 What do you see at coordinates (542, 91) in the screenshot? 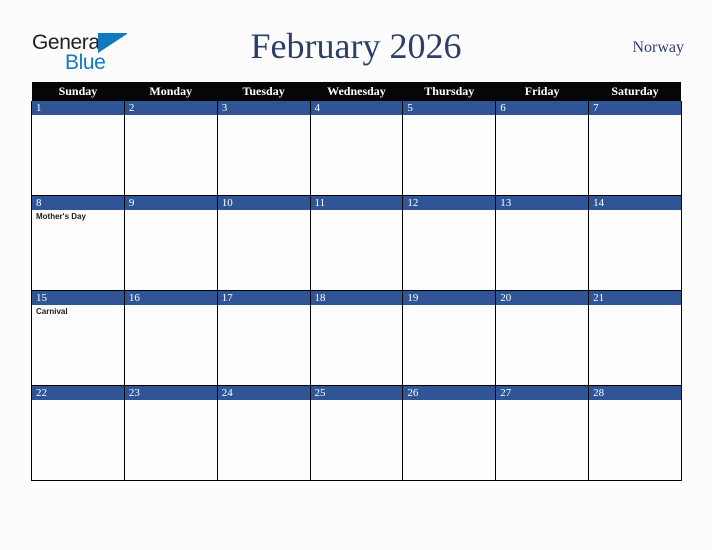
I see `weekday-header-friday: Friday` at bounding box center [542, 91].